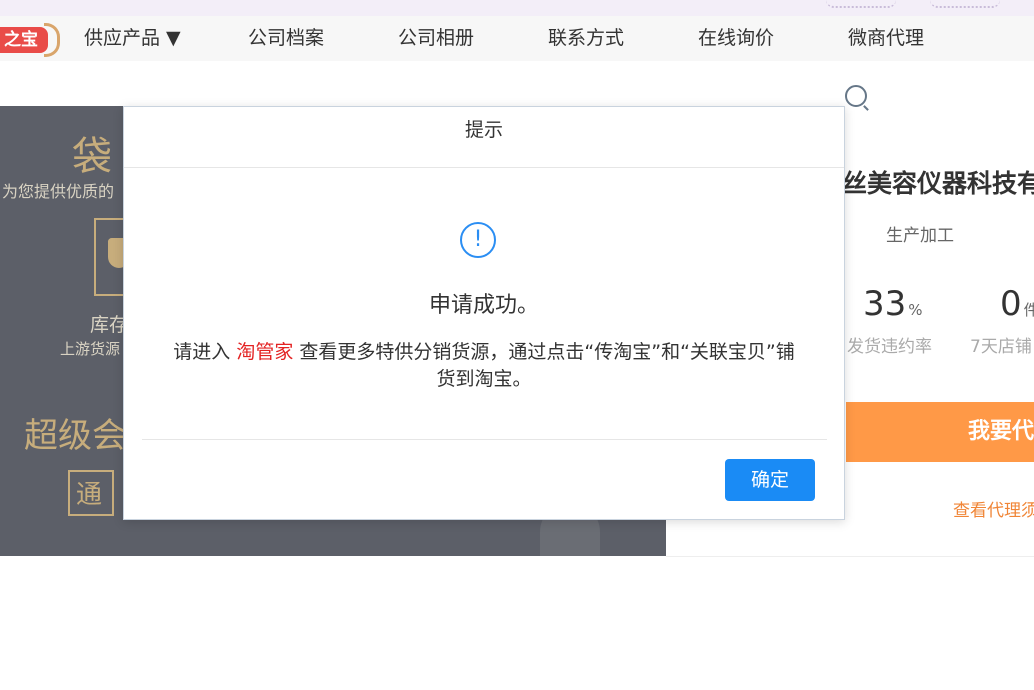 This screenshot has width=1034, height=690. What do you see at coordinates (90, 349) in the screenshot?
I see `banner-stock-sub: 上游货源` at bounding box center [90, 349].